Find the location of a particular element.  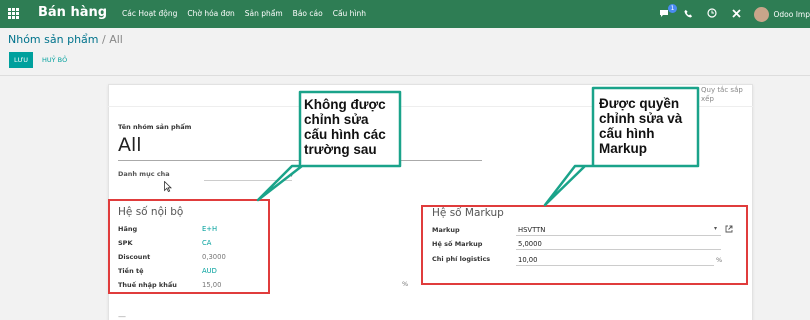

callout-right-line-4: Markup is located at coordinates (623, 148).